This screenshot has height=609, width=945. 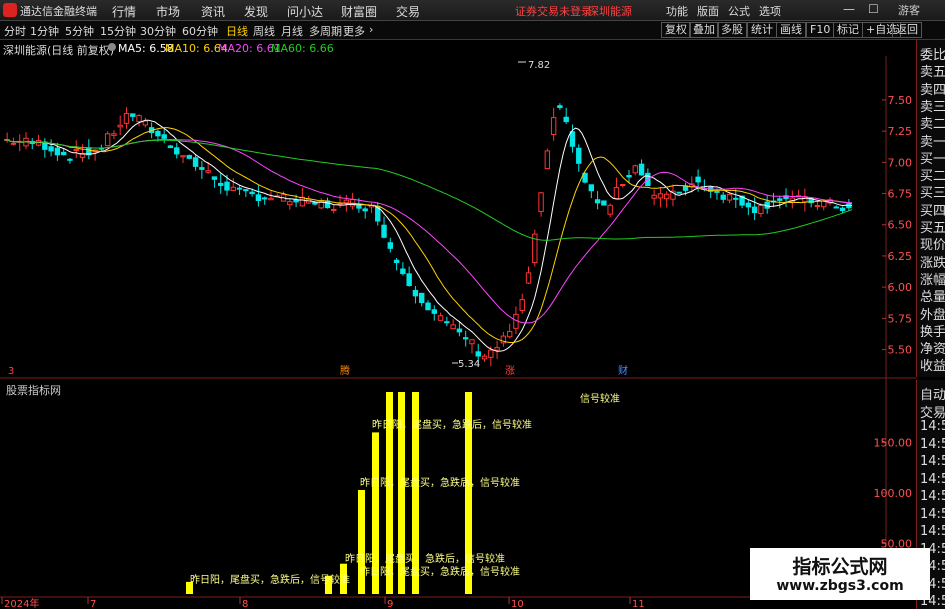 What do you see at coordinates (510, 371) in the screenshot?
I see `marker-zhang: 涨` at bounding box center [510, 371].